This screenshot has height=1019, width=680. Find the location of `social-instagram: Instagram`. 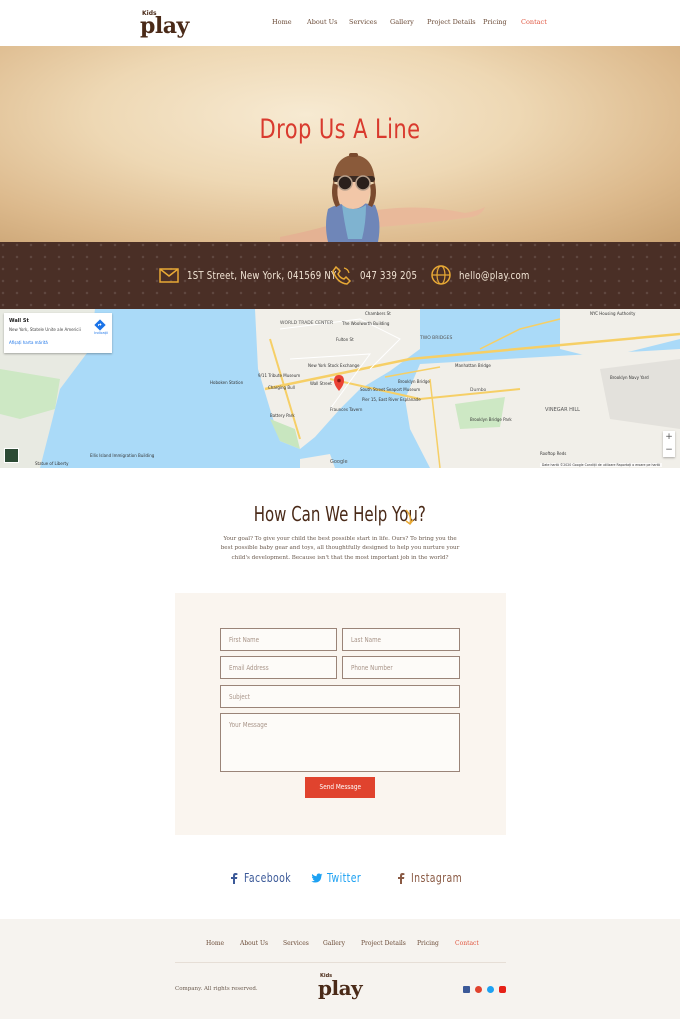

social-instagram: Instagram is located at coordinates (436, 878).